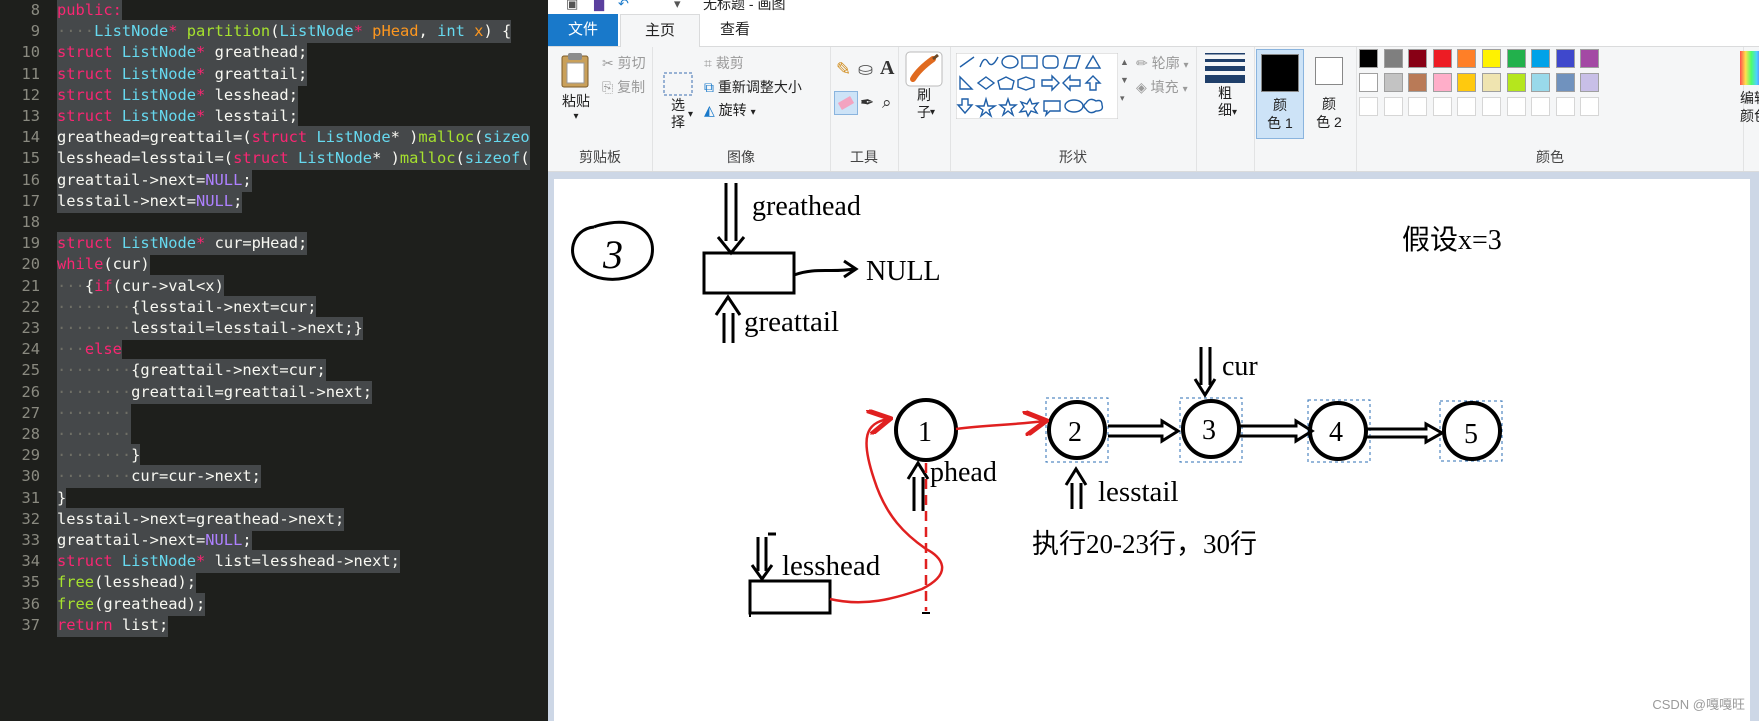  Describe the element at coordinates (583, 30) in the screenshot. I see `tab-file: 文件` at that location.